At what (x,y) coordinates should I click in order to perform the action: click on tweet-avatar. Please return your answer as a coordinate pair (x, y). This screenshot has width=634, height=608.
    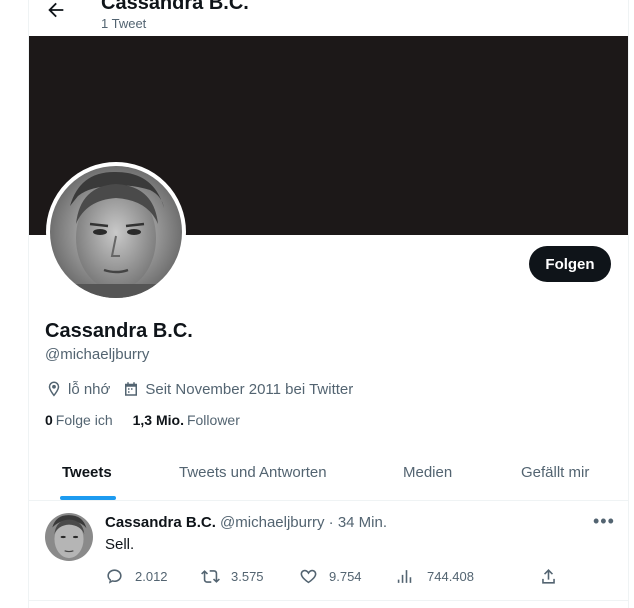
    Looking at the image, I should click on (69, 537).